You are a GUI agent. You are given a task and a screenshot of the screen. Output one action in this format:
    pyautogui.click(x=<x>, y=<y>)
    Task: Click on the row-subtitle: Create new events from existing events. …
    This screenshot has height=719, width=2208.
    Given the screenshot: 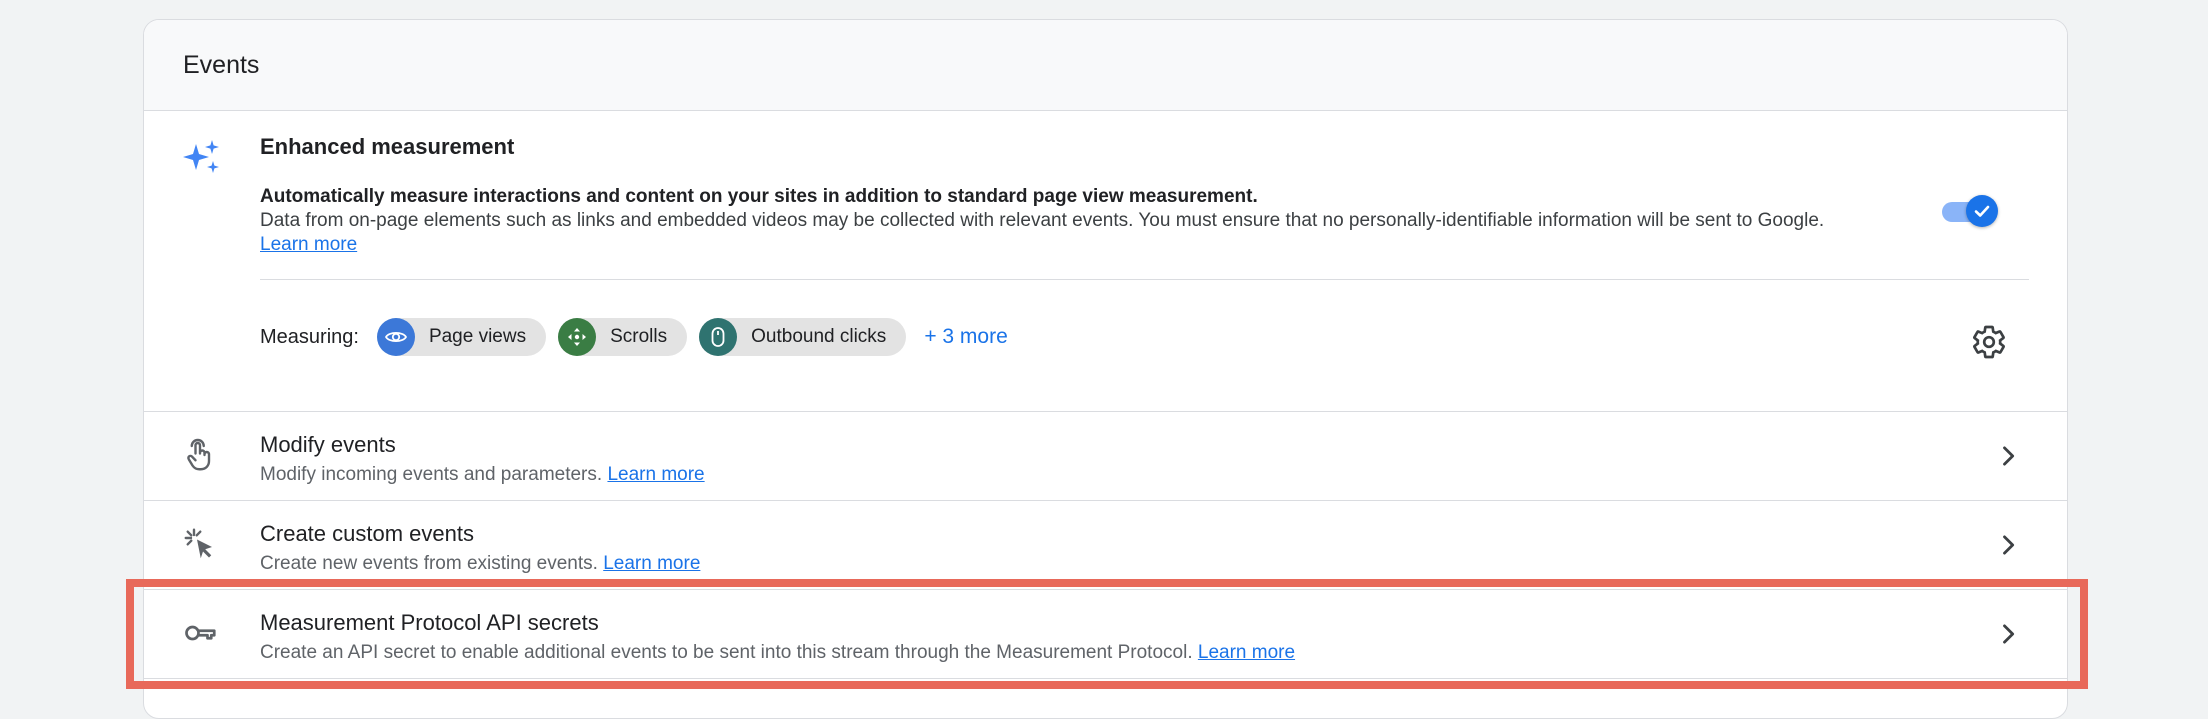 What is the action you would take?
    pyautogui.click(x=480, y=564)
    